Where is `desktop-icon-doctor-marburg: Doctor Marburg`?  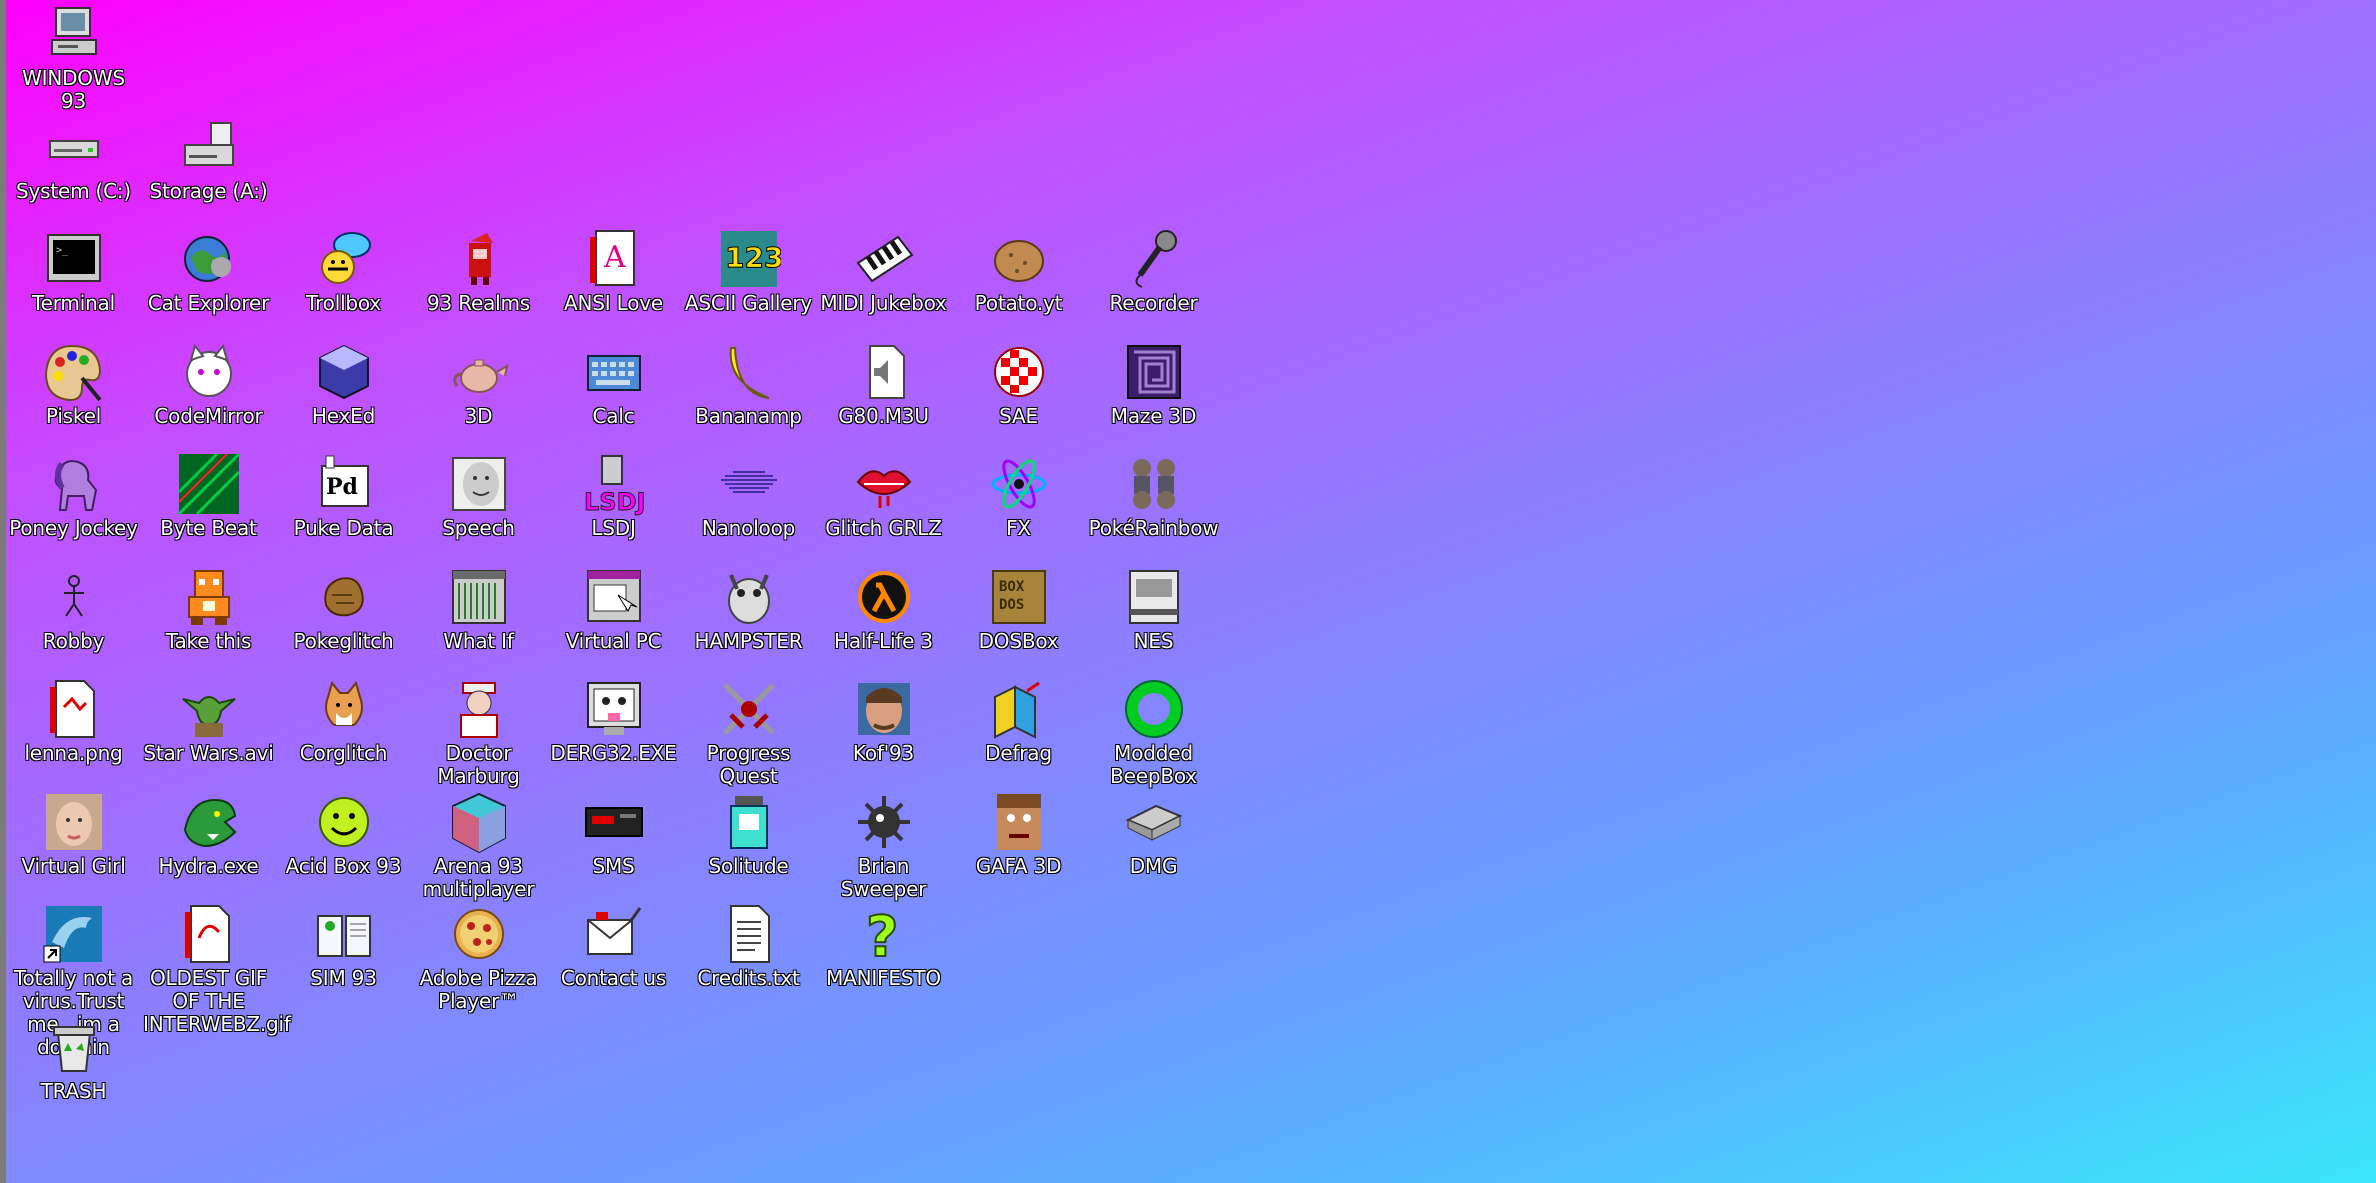
desktop-icon-doctor-marburg: Doctor Marburg is located at coordinates (478, 732).